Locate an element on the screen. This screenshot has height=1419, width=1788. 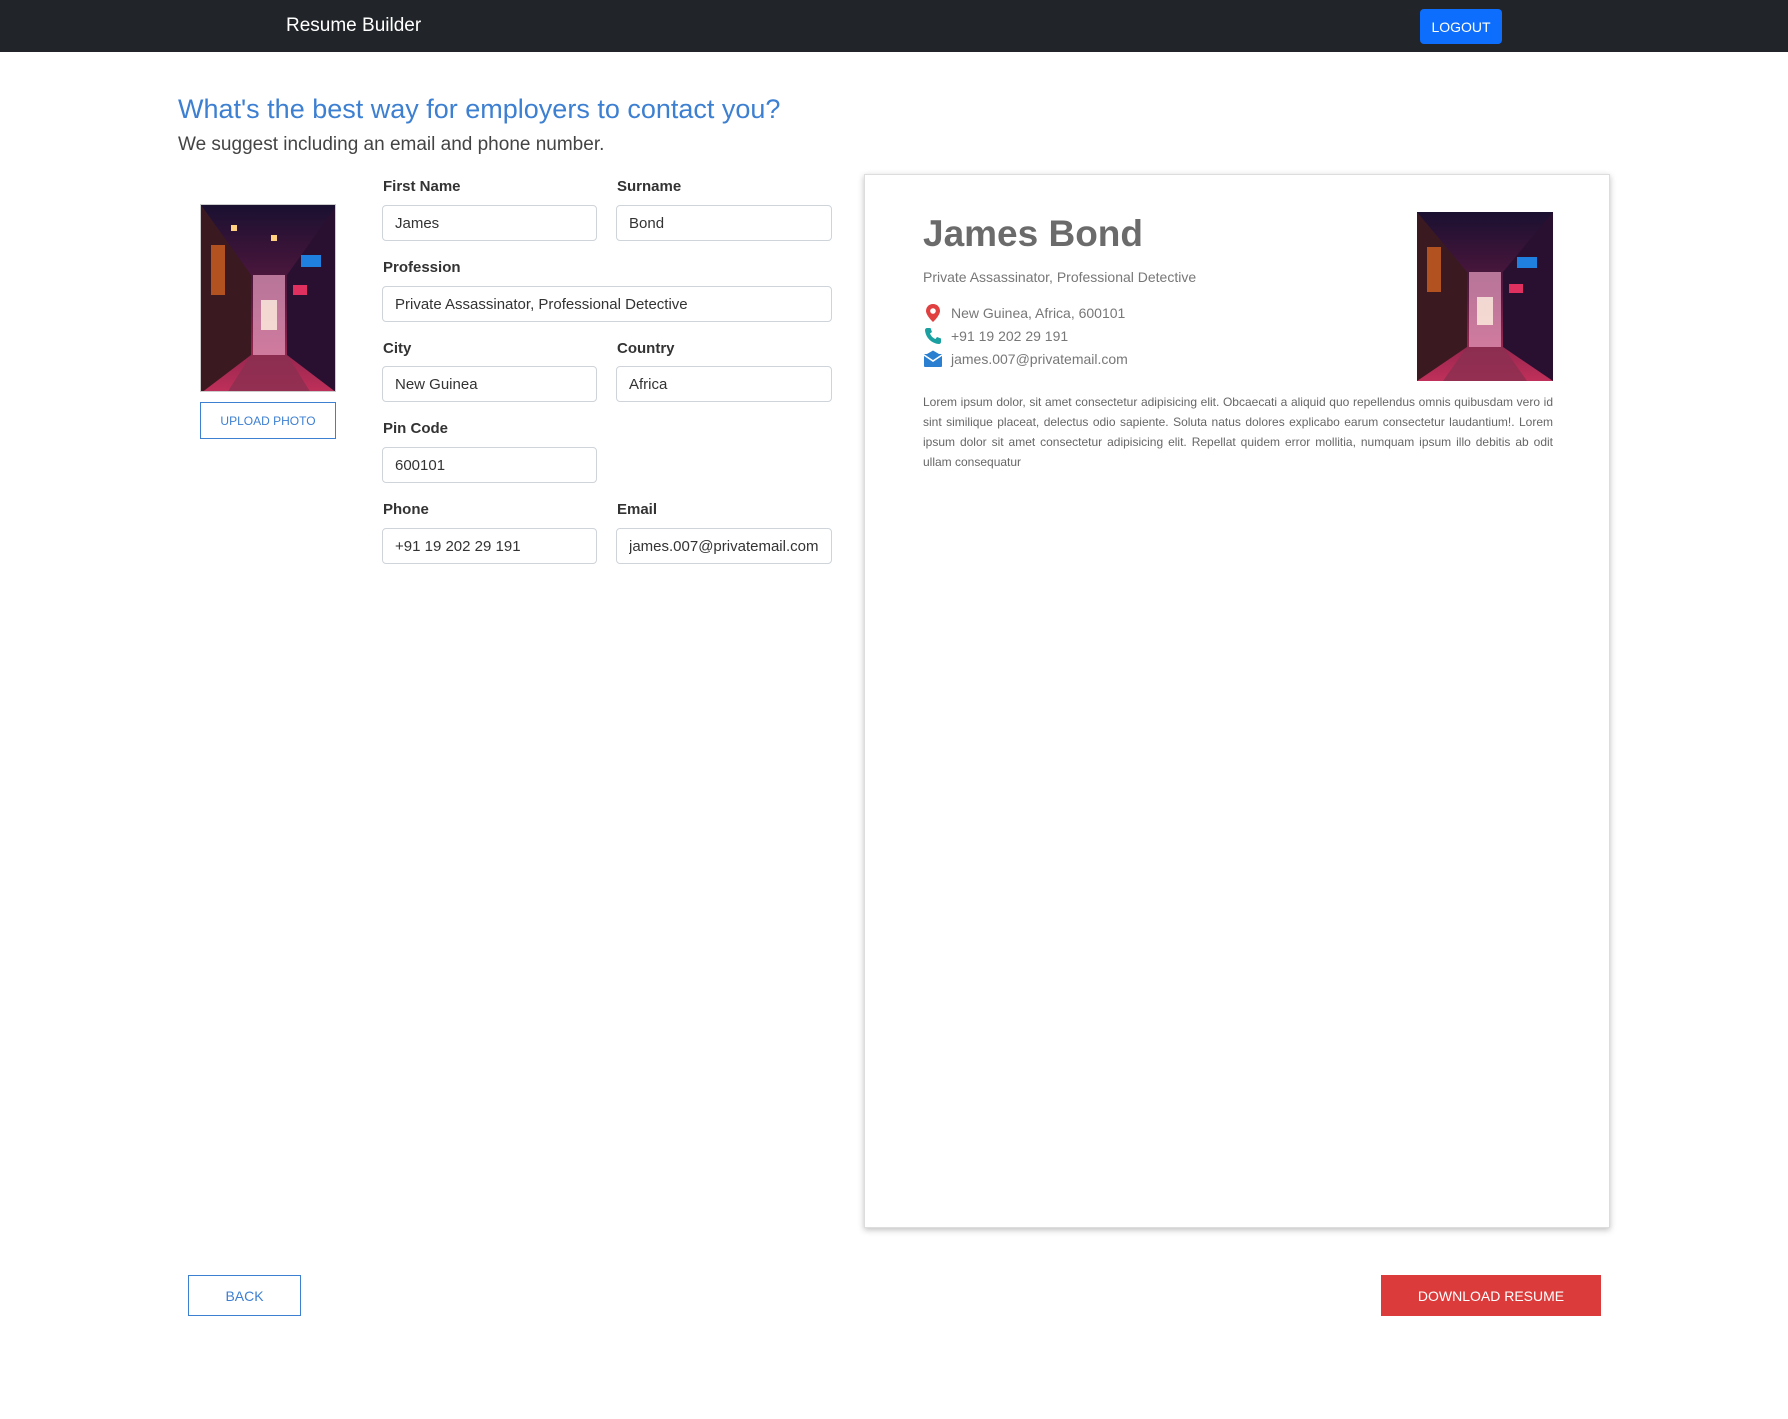
preview-email-line: james.007@privatemail.com is located at coordinates (1025, 359).